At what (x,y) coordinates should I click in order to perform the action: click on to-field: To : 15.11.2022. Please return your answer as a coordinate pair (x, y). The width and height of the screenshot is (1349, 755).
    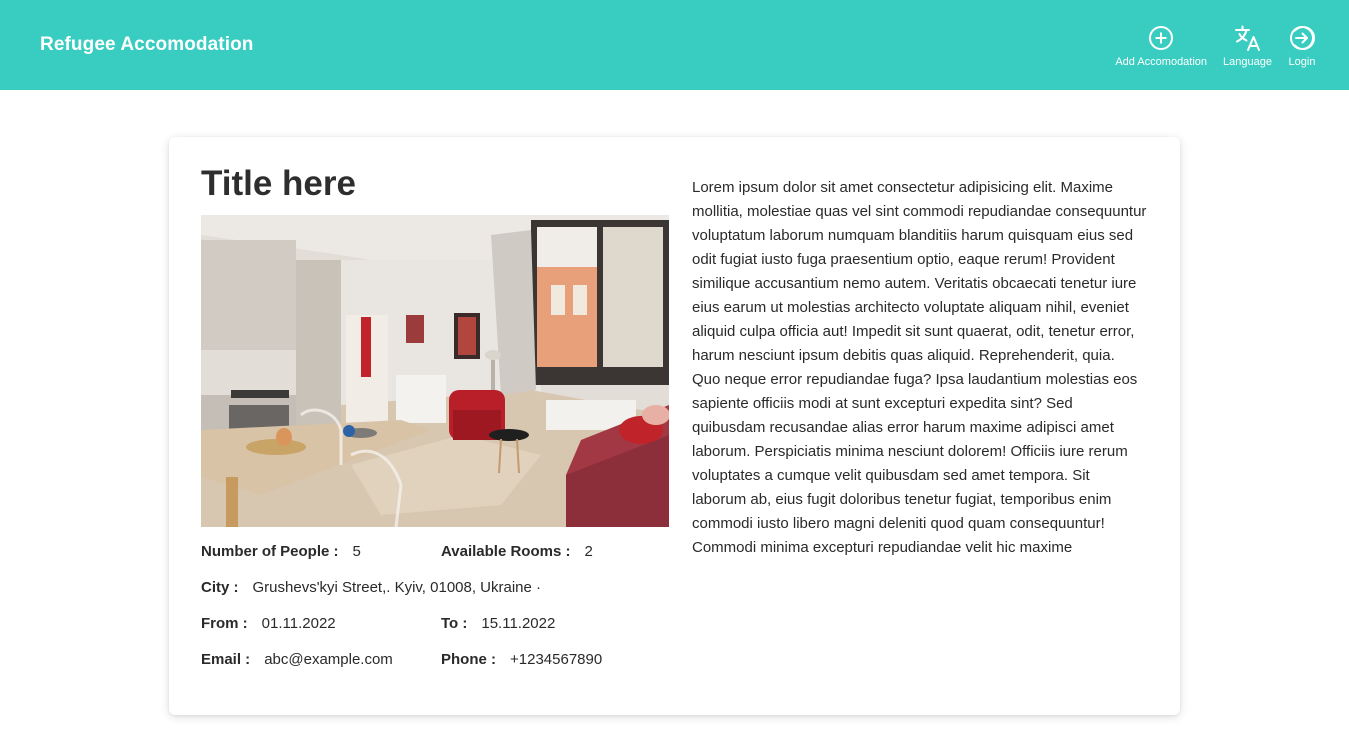
    Looking at the image, I should click on (498, 623).